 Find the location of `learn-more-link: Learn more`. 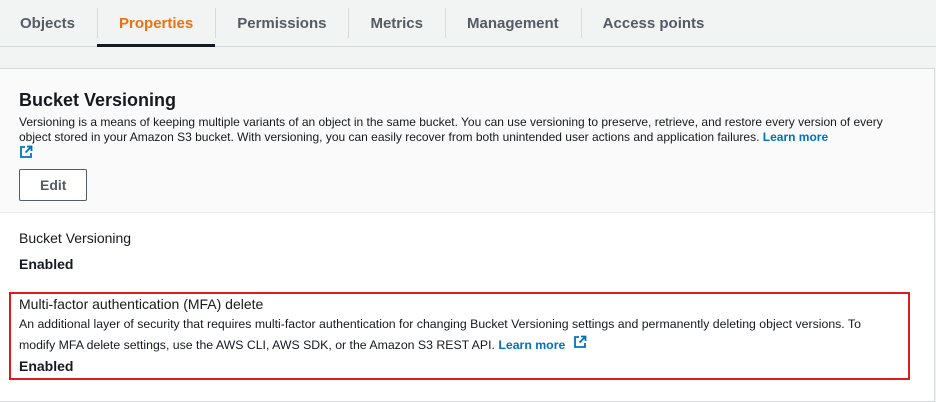

learn-more-link: Learn more is located at coordinates (795, 137).